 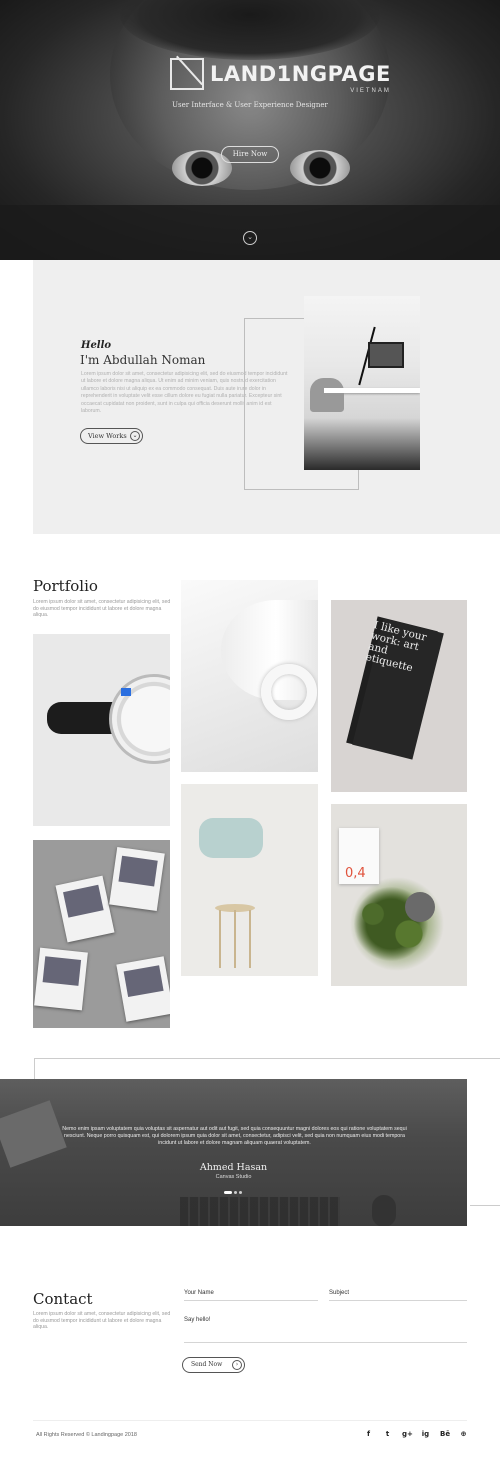 I want to click on instagram-icon: ig, so click(x=425, y=1434).